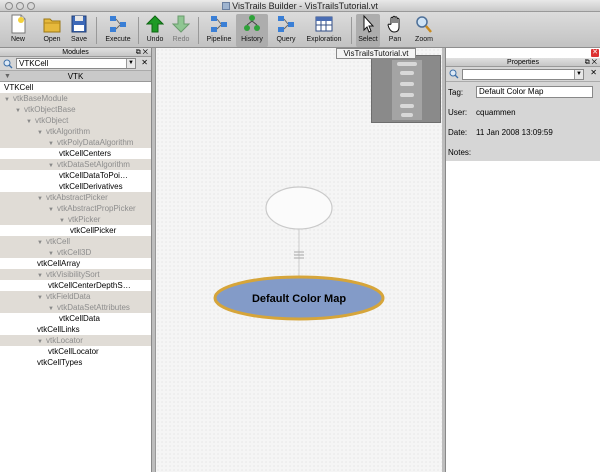 This screenshot has width=600, height=472. I want to click on minimap-node, so click(407, 106).